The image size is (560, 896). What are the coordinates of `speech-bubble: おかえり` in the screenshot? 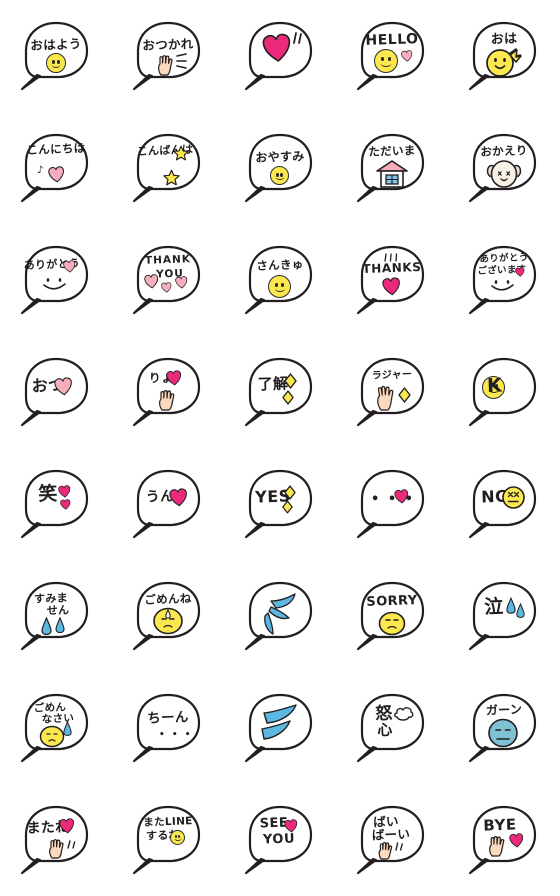 It's located at (504, 168).